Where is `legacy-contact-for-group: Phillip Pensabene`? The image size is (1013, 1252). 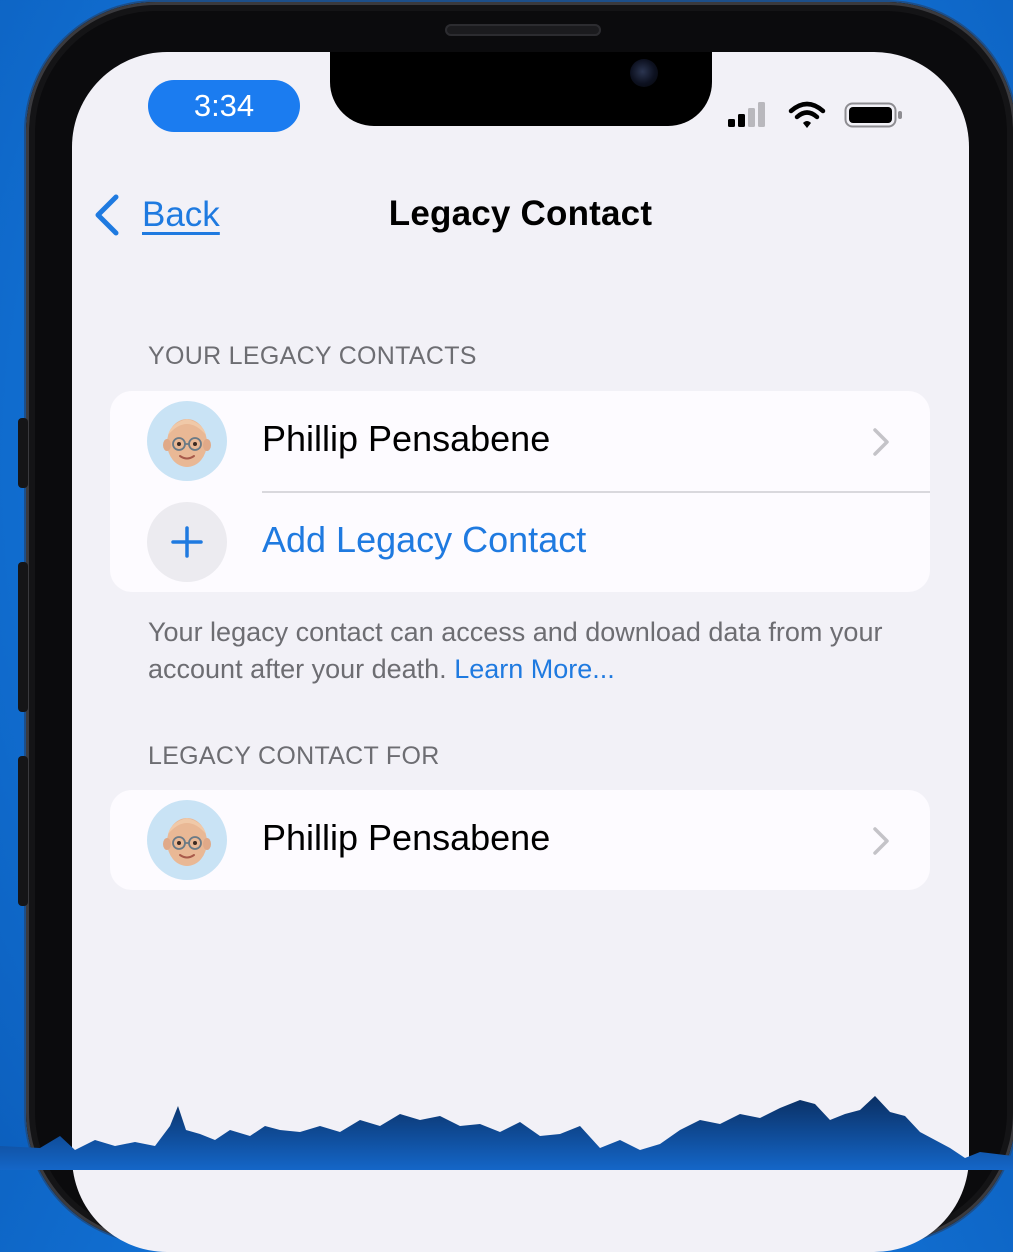
legacy-contact-for-group: Phillip Pensabene is located at coordinates (520, 840).